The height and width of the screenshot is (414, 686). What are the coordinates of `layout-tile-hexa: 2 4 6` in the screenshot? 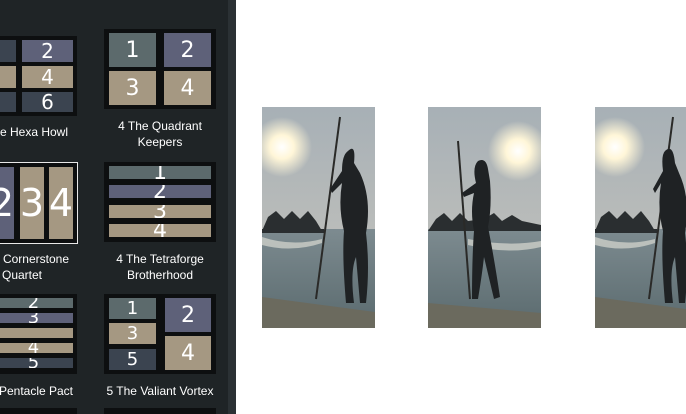 It's located at (38, 76).